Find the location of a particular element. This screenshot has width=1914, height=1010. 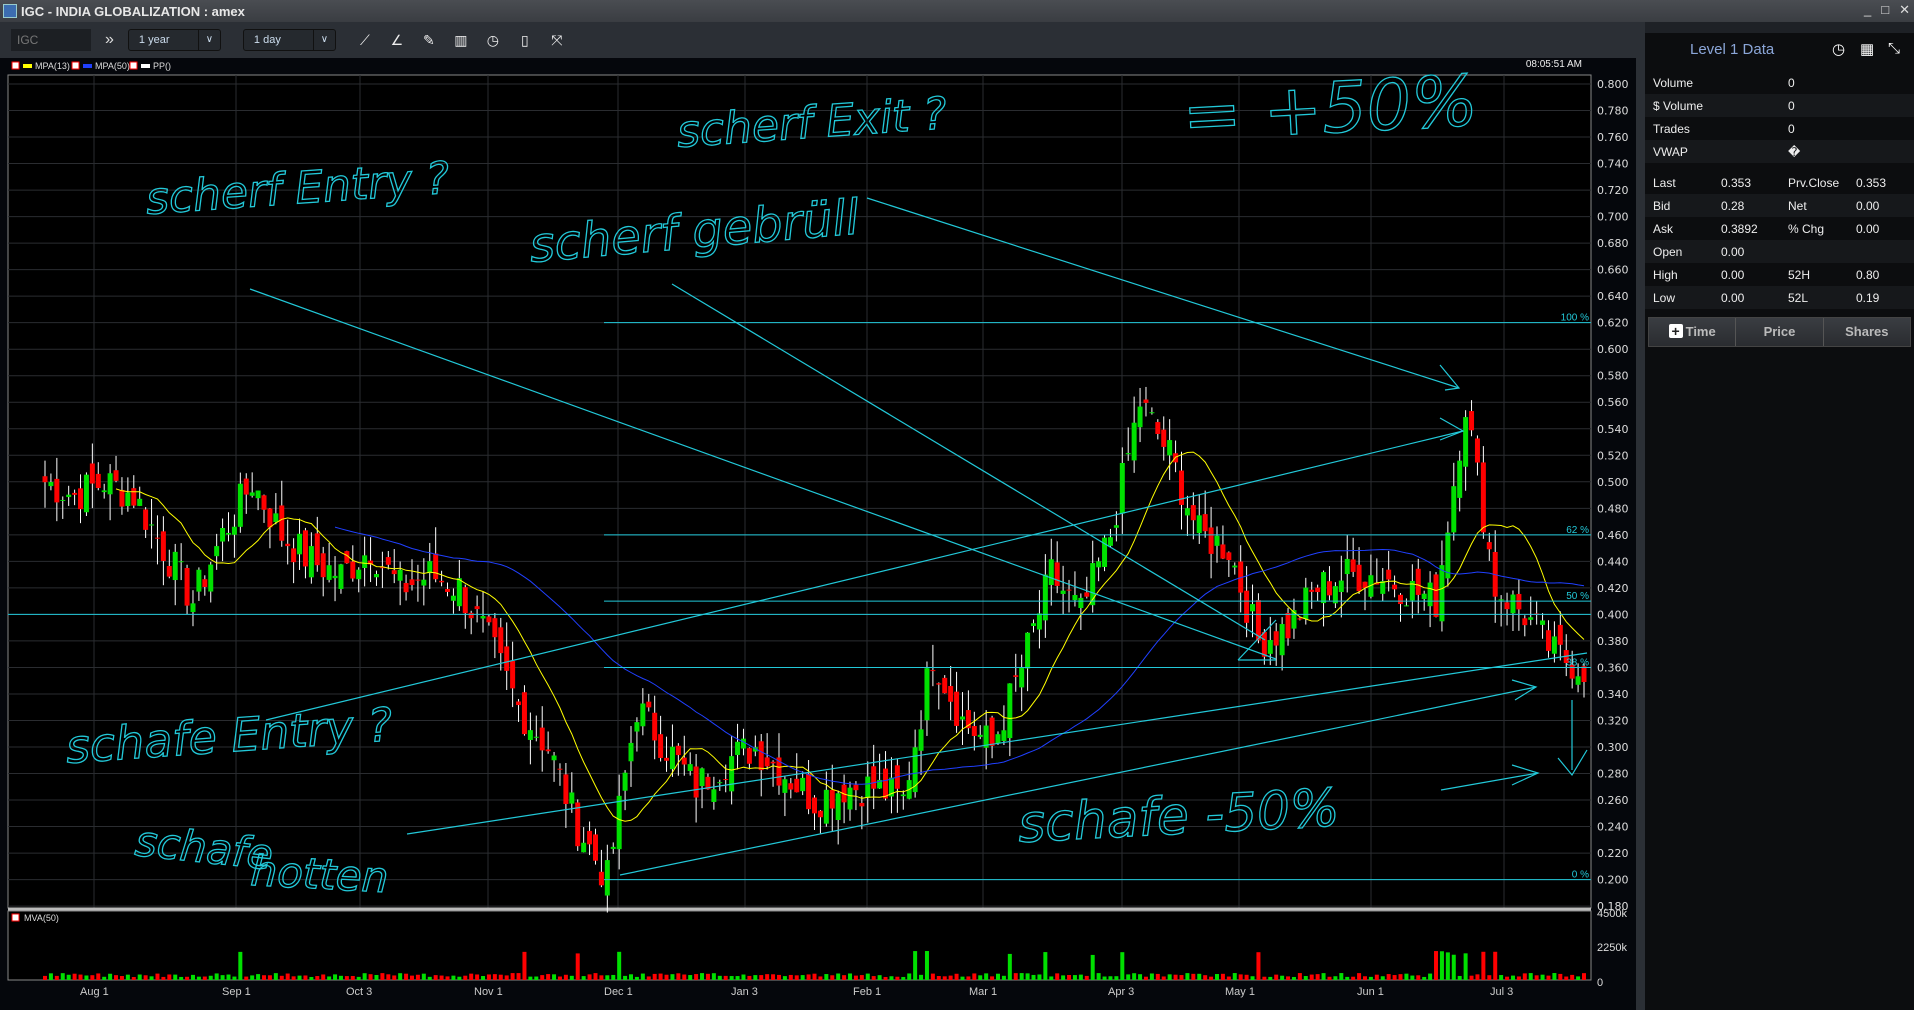

y-tick-label: 0.640 is located at coordinates (1613, 296).